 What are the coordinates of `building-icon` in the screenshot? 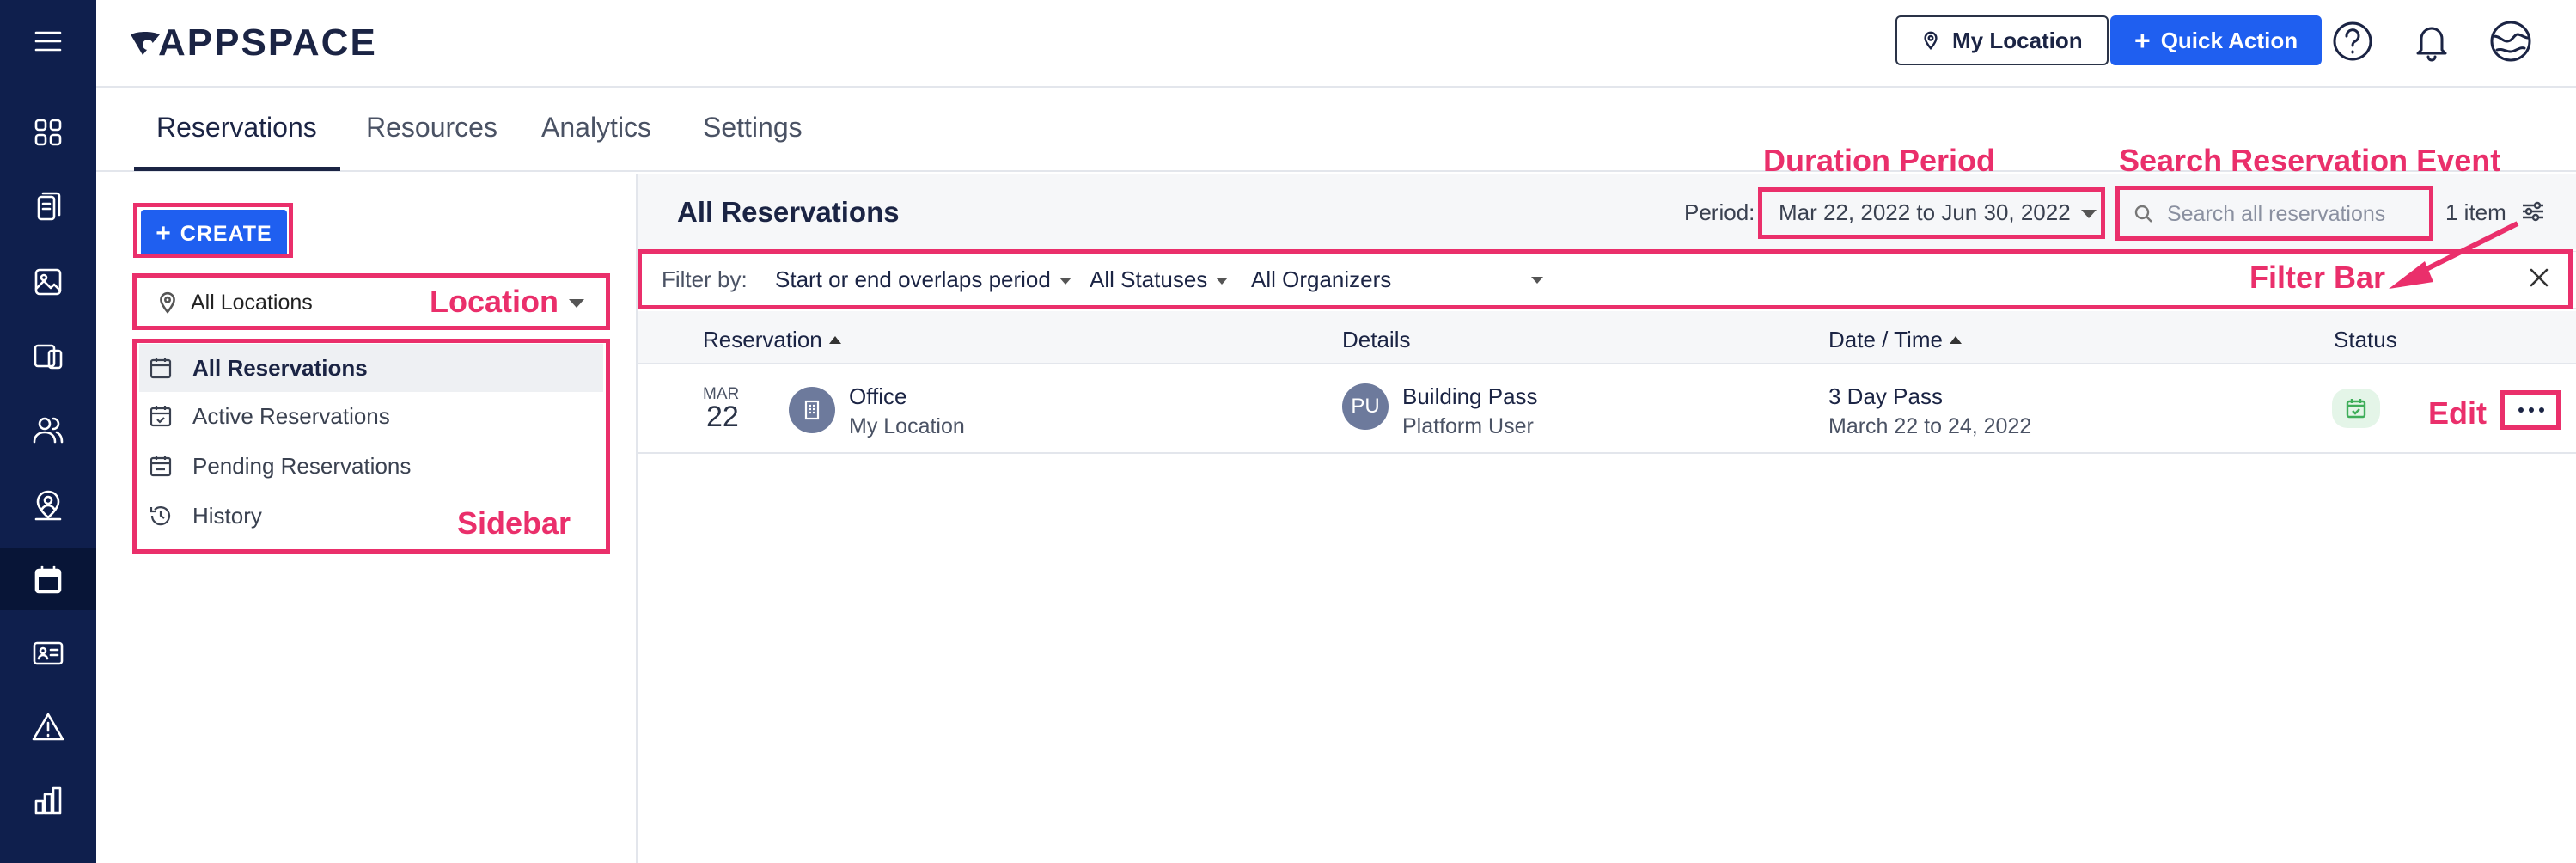 It's located at (812, 410).